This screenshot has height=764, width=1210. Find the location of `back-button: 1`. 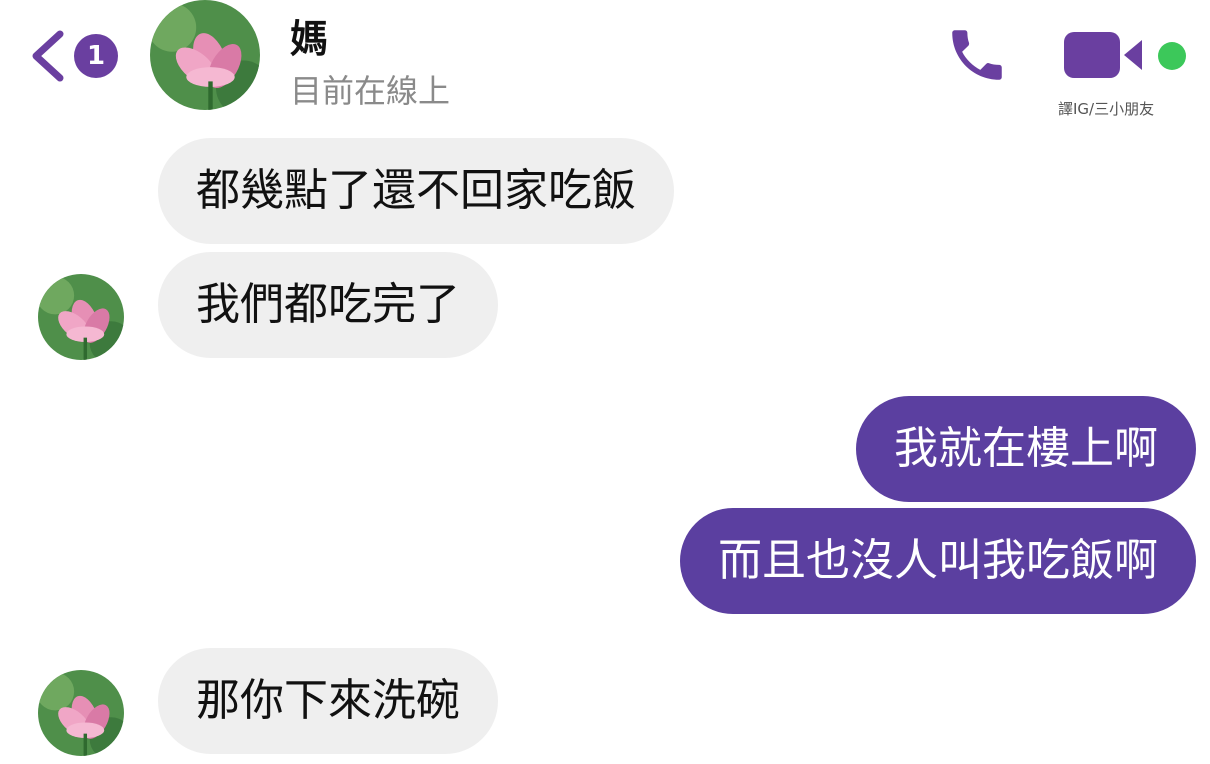

back-button: 1 is located at coordinates (78, 56).